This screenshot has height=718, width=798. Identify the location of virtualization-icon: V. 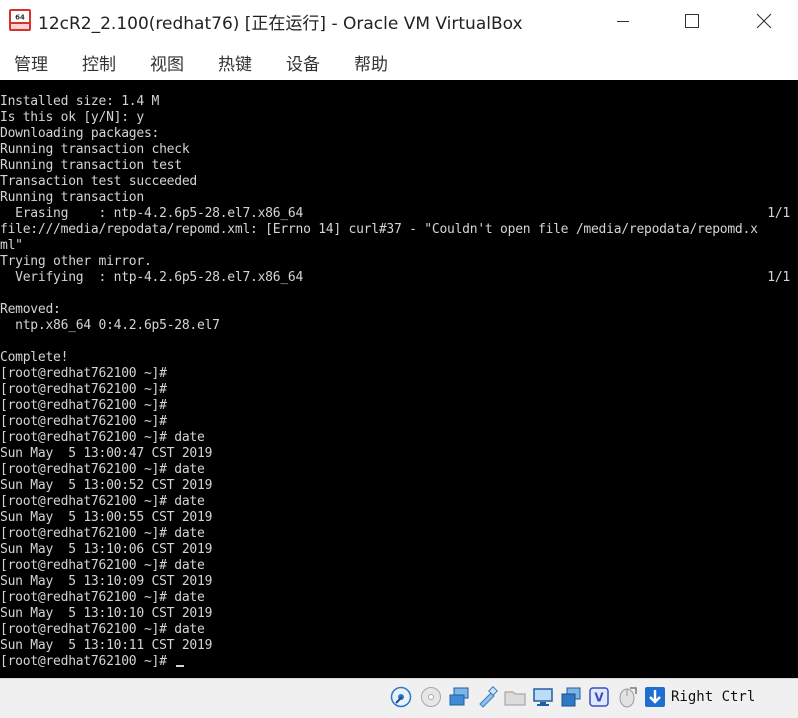
(599, 697).